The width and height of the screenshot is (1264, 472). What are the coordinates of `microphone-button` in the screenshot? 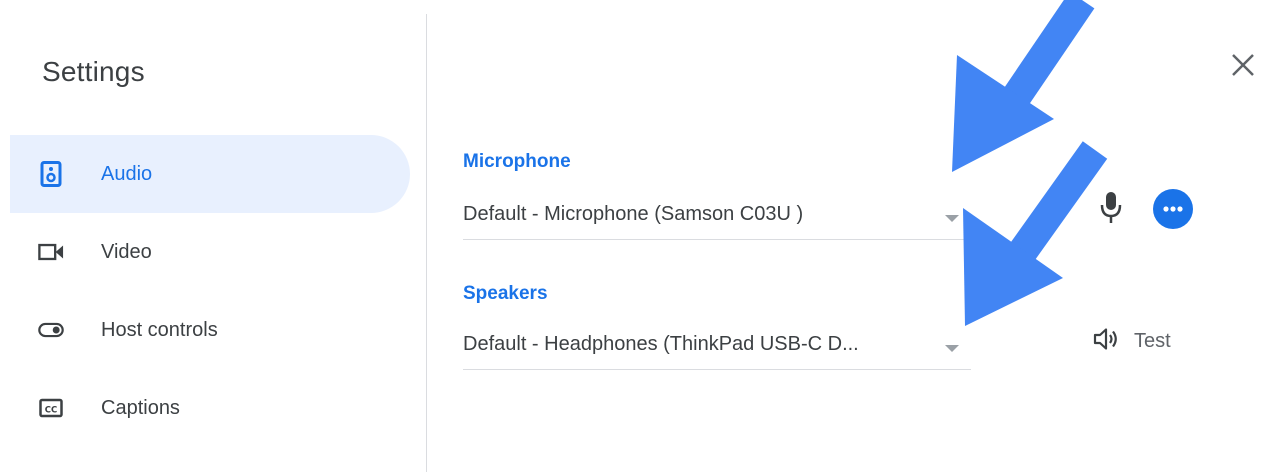 It's located at (1111, 208).